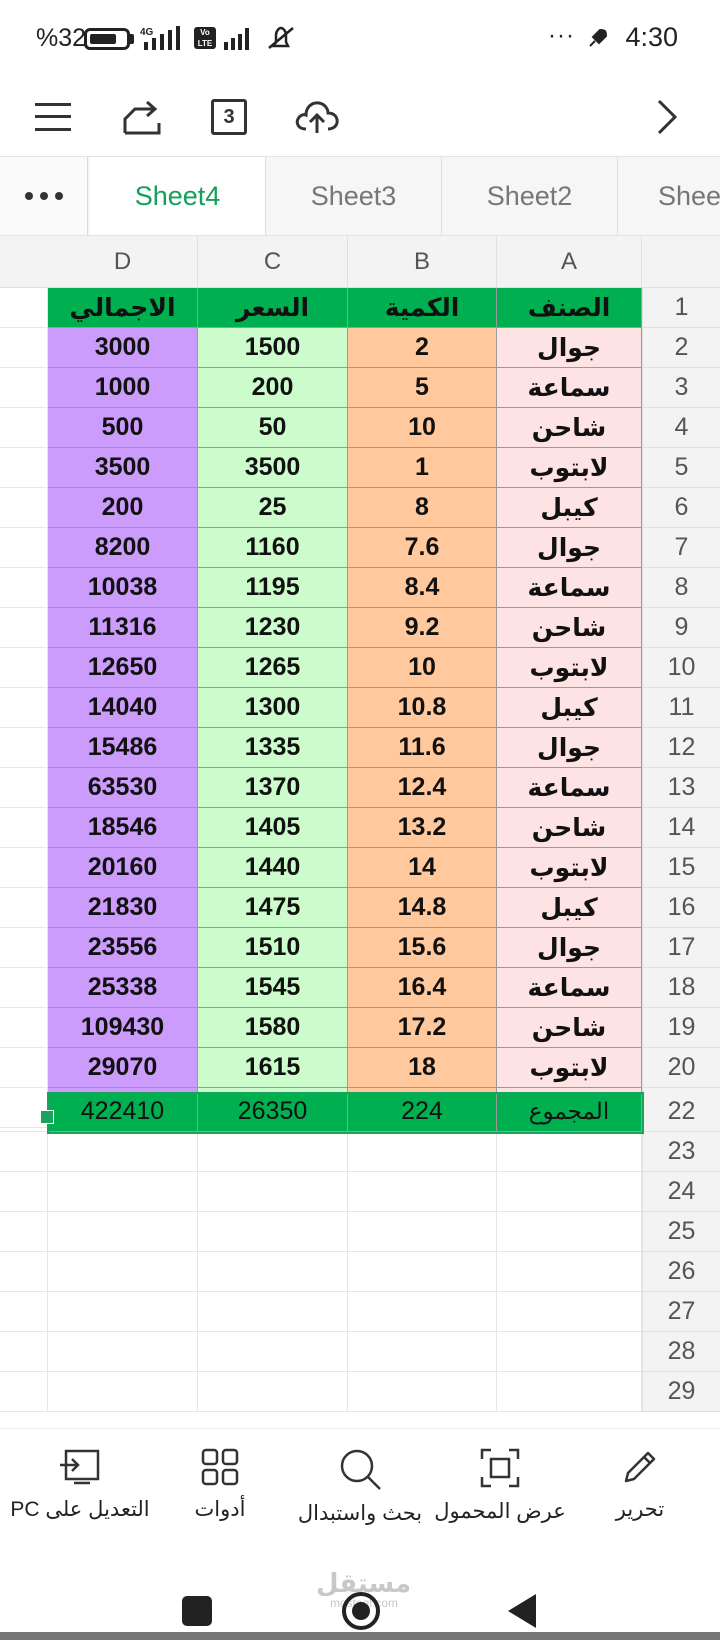  What do you see at coordinates (273, 948) in the screenshot?
I see `cell-price: 1510` at bounding box center [273, 948].